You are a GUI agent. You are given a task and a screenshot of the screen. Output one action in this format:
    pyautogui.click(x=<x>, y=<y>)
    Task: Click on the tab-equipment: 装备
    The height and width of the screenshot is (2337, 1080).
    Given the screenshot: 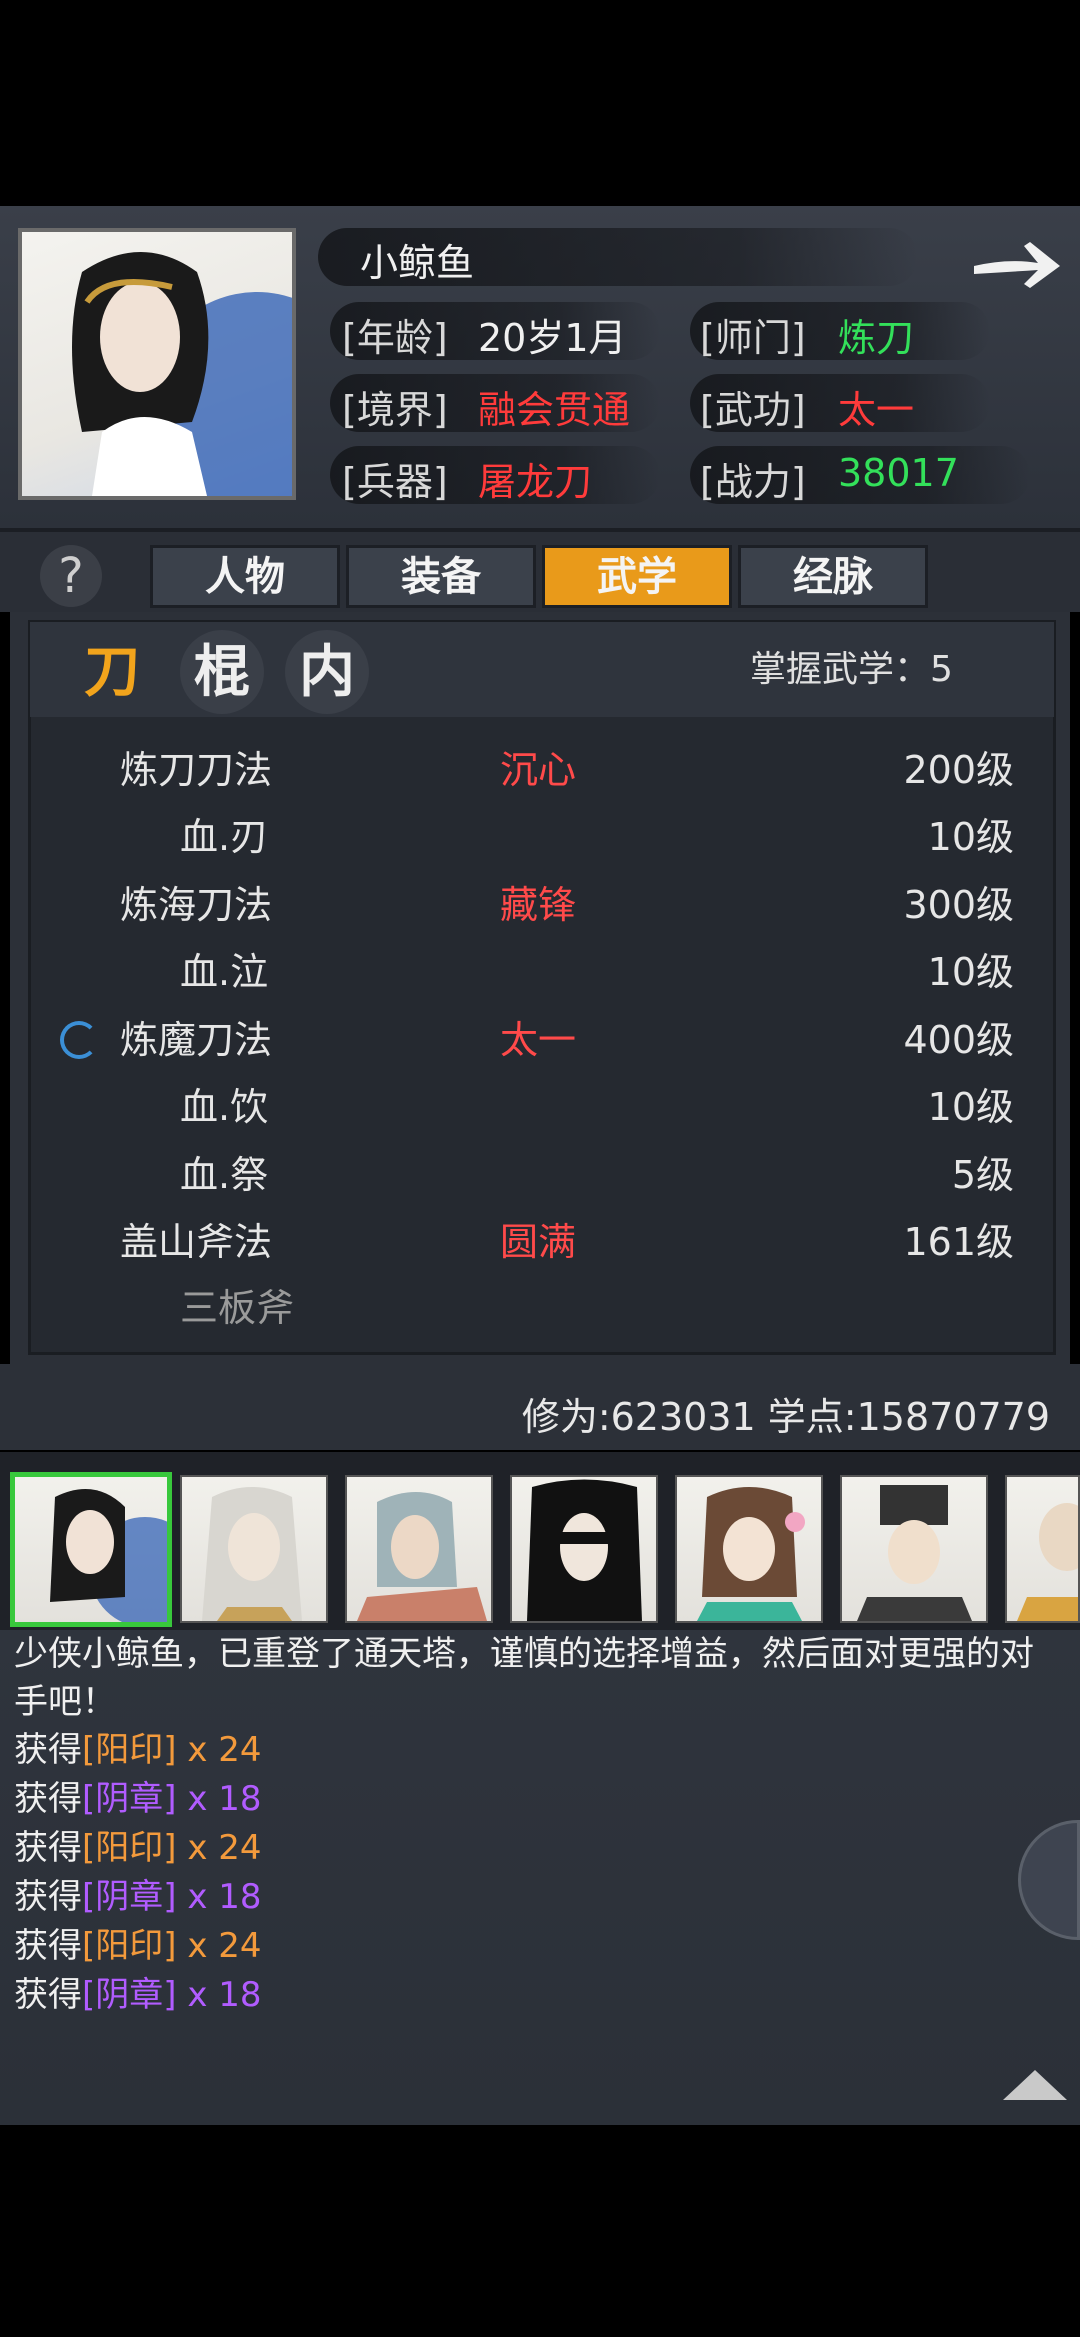 What is the action you would take?
    pyautogui.click(x=441, y=576)
    